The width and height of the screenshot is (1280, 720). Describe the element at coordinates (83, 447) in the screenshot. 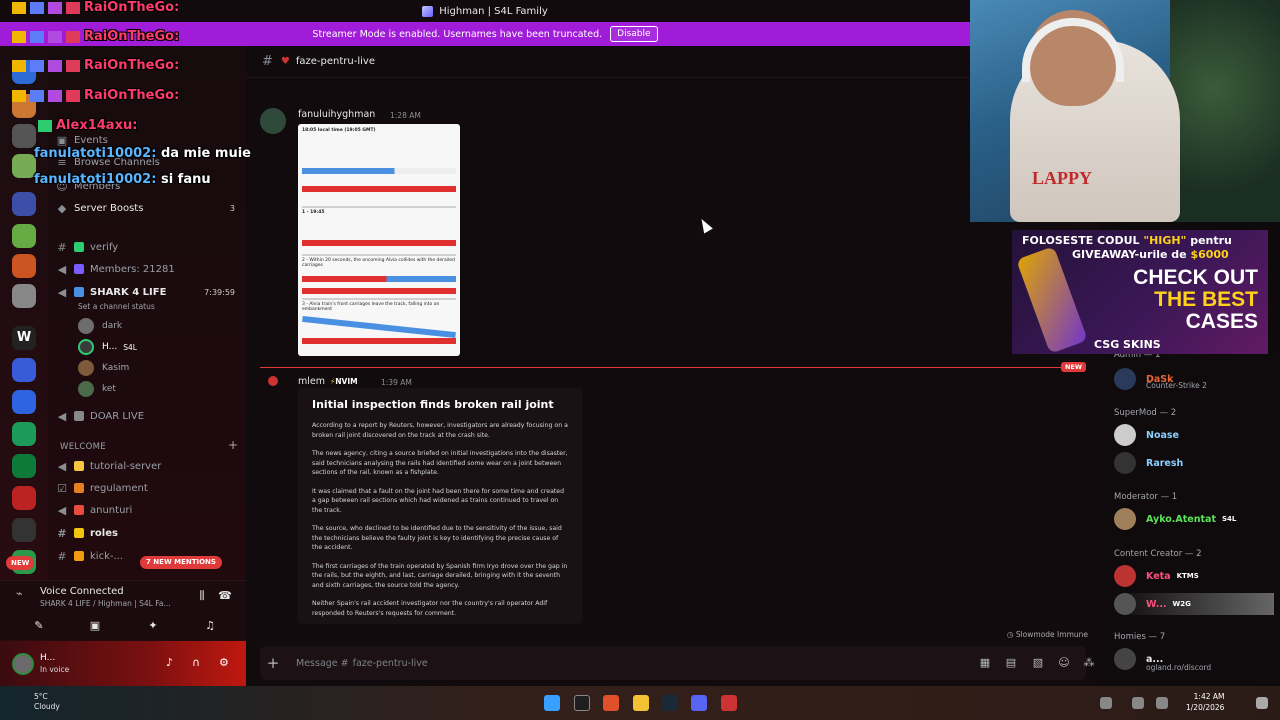

I see `category-welcome: WELCOME` at that location.